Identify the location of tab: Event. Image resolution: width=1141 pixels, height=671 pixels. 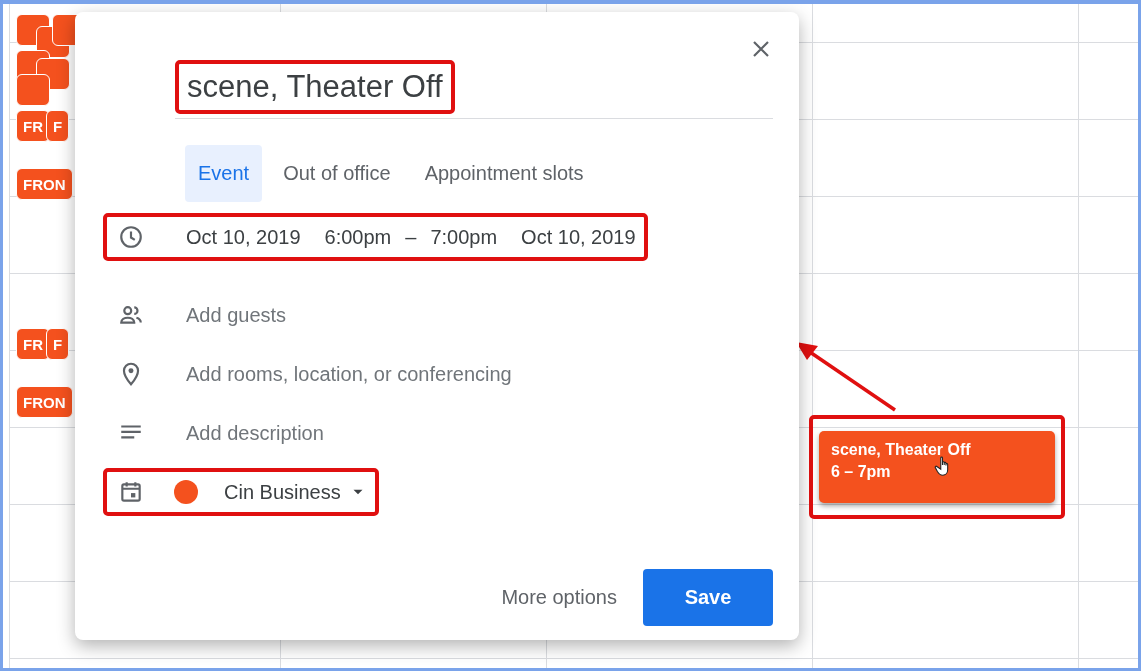
(224, 173).